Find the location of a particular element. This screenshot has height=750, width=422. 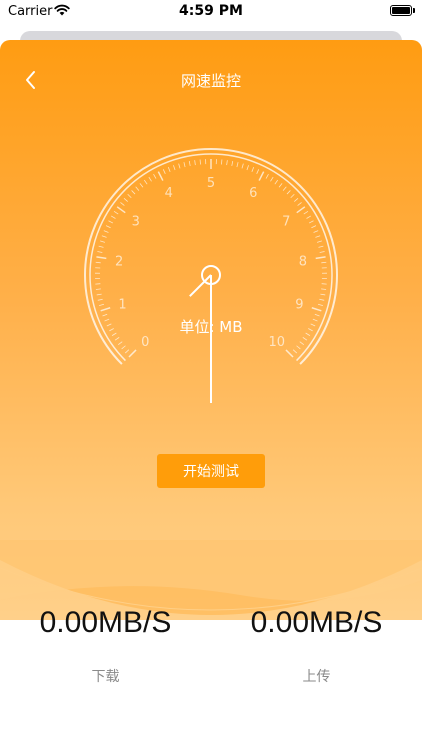

gauge-scale-label: 5 is located at coordinates (211, 183).